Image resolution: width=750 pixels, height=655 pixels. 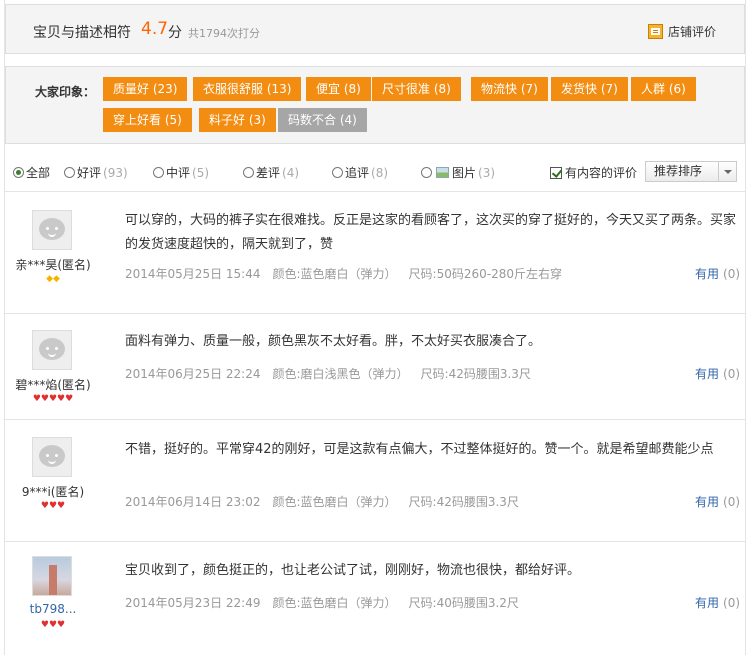 What do you see at coordinates (509, 89) in the screenshot?
I see `impression-tag: 物流快 (7)` at bounding box center [509, 89].